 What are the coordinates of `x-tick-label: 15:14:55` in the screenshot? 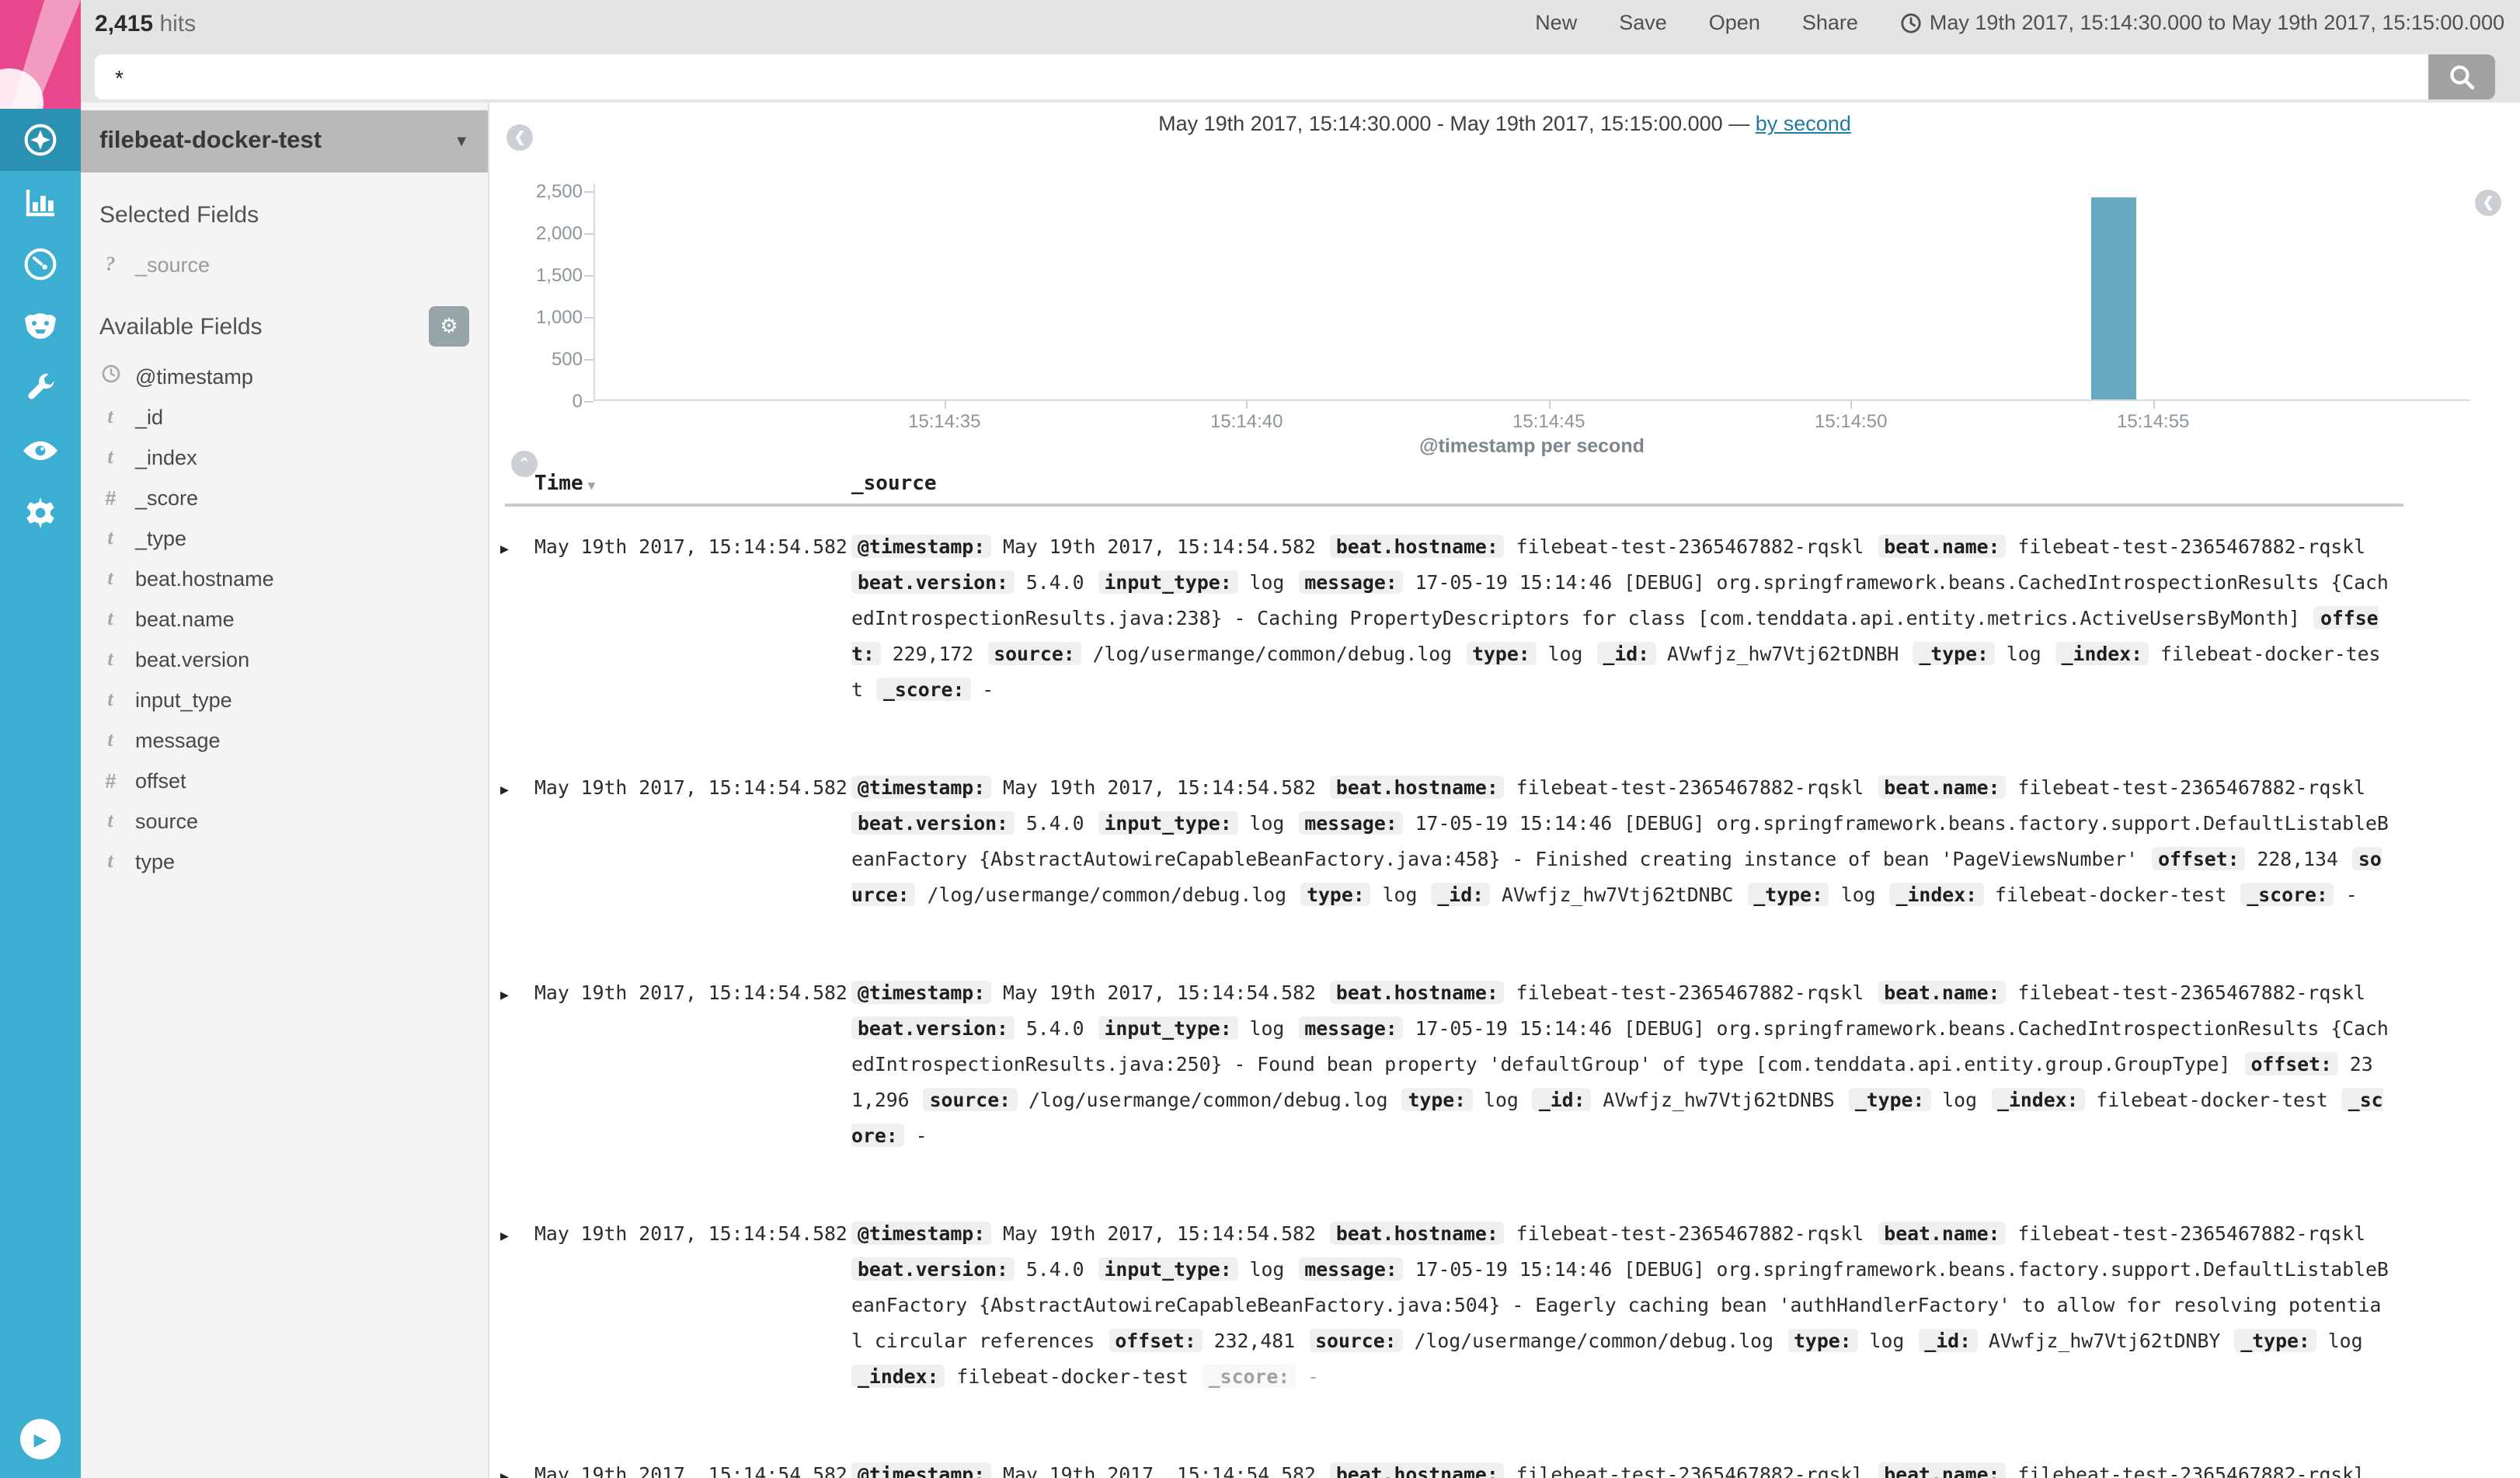 It's located at (2153, 421).